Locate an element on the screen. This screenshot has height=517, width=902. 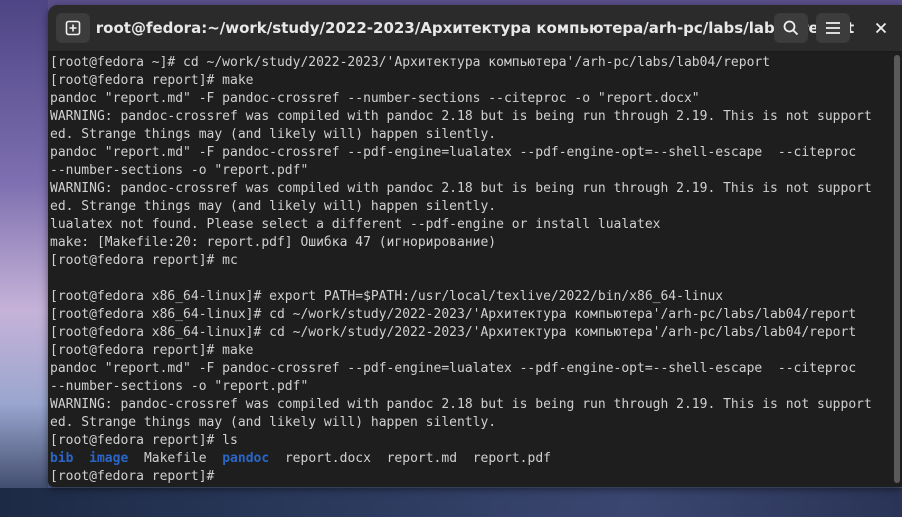
terminal-line: [root@fedora report]# ls is located at coordinates (144, 440).